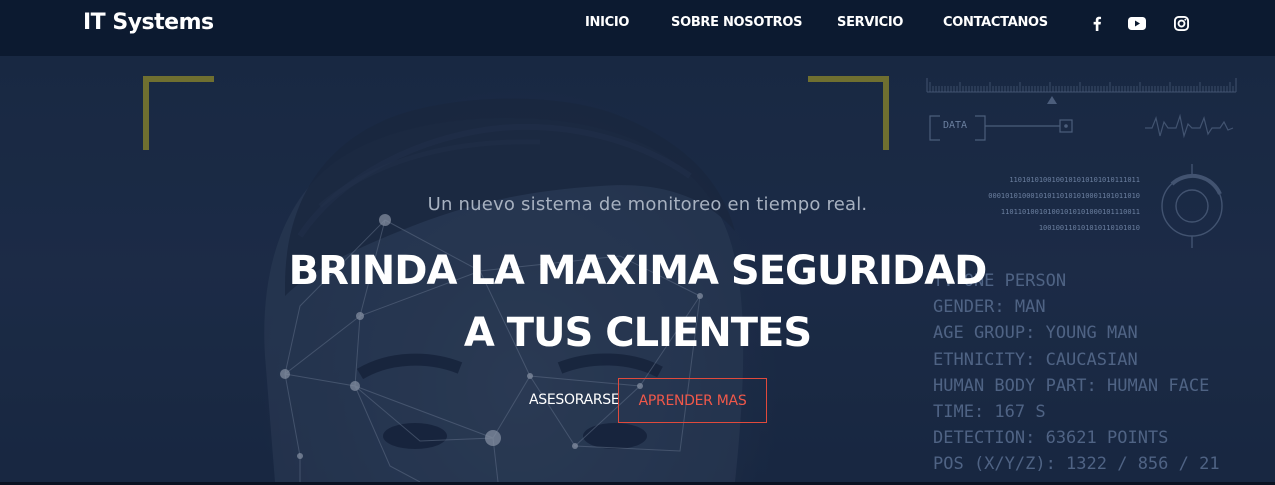 Image resolution: width=1275 pixels, height=485 pixels. What do you see at coordinates (607, 22) in the screenshot?
I see `nav-link-inicio: INICIO` at bounding box center [607, 22].